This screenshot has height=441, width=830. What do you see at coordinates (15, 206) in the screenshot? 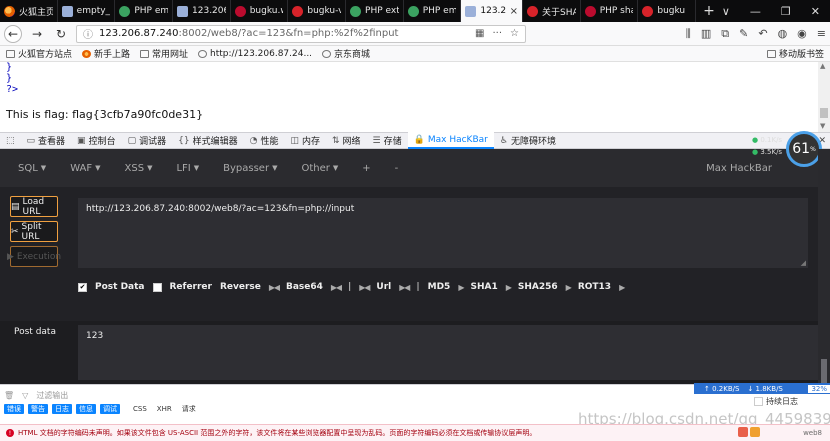
I see `load-icon: ▤` at bounding box center [15, 206].